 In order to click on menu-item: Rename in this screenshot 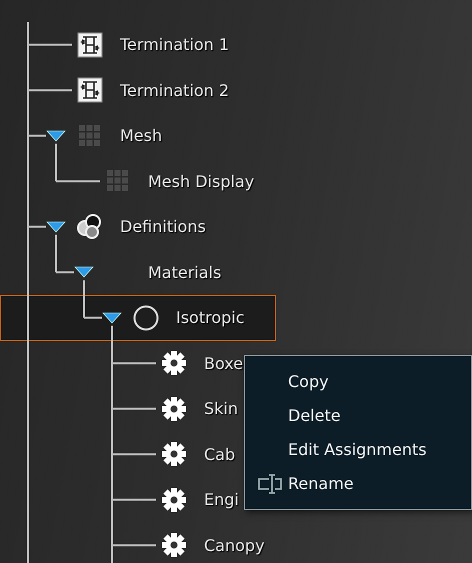, I will do `click(358, 483)`.